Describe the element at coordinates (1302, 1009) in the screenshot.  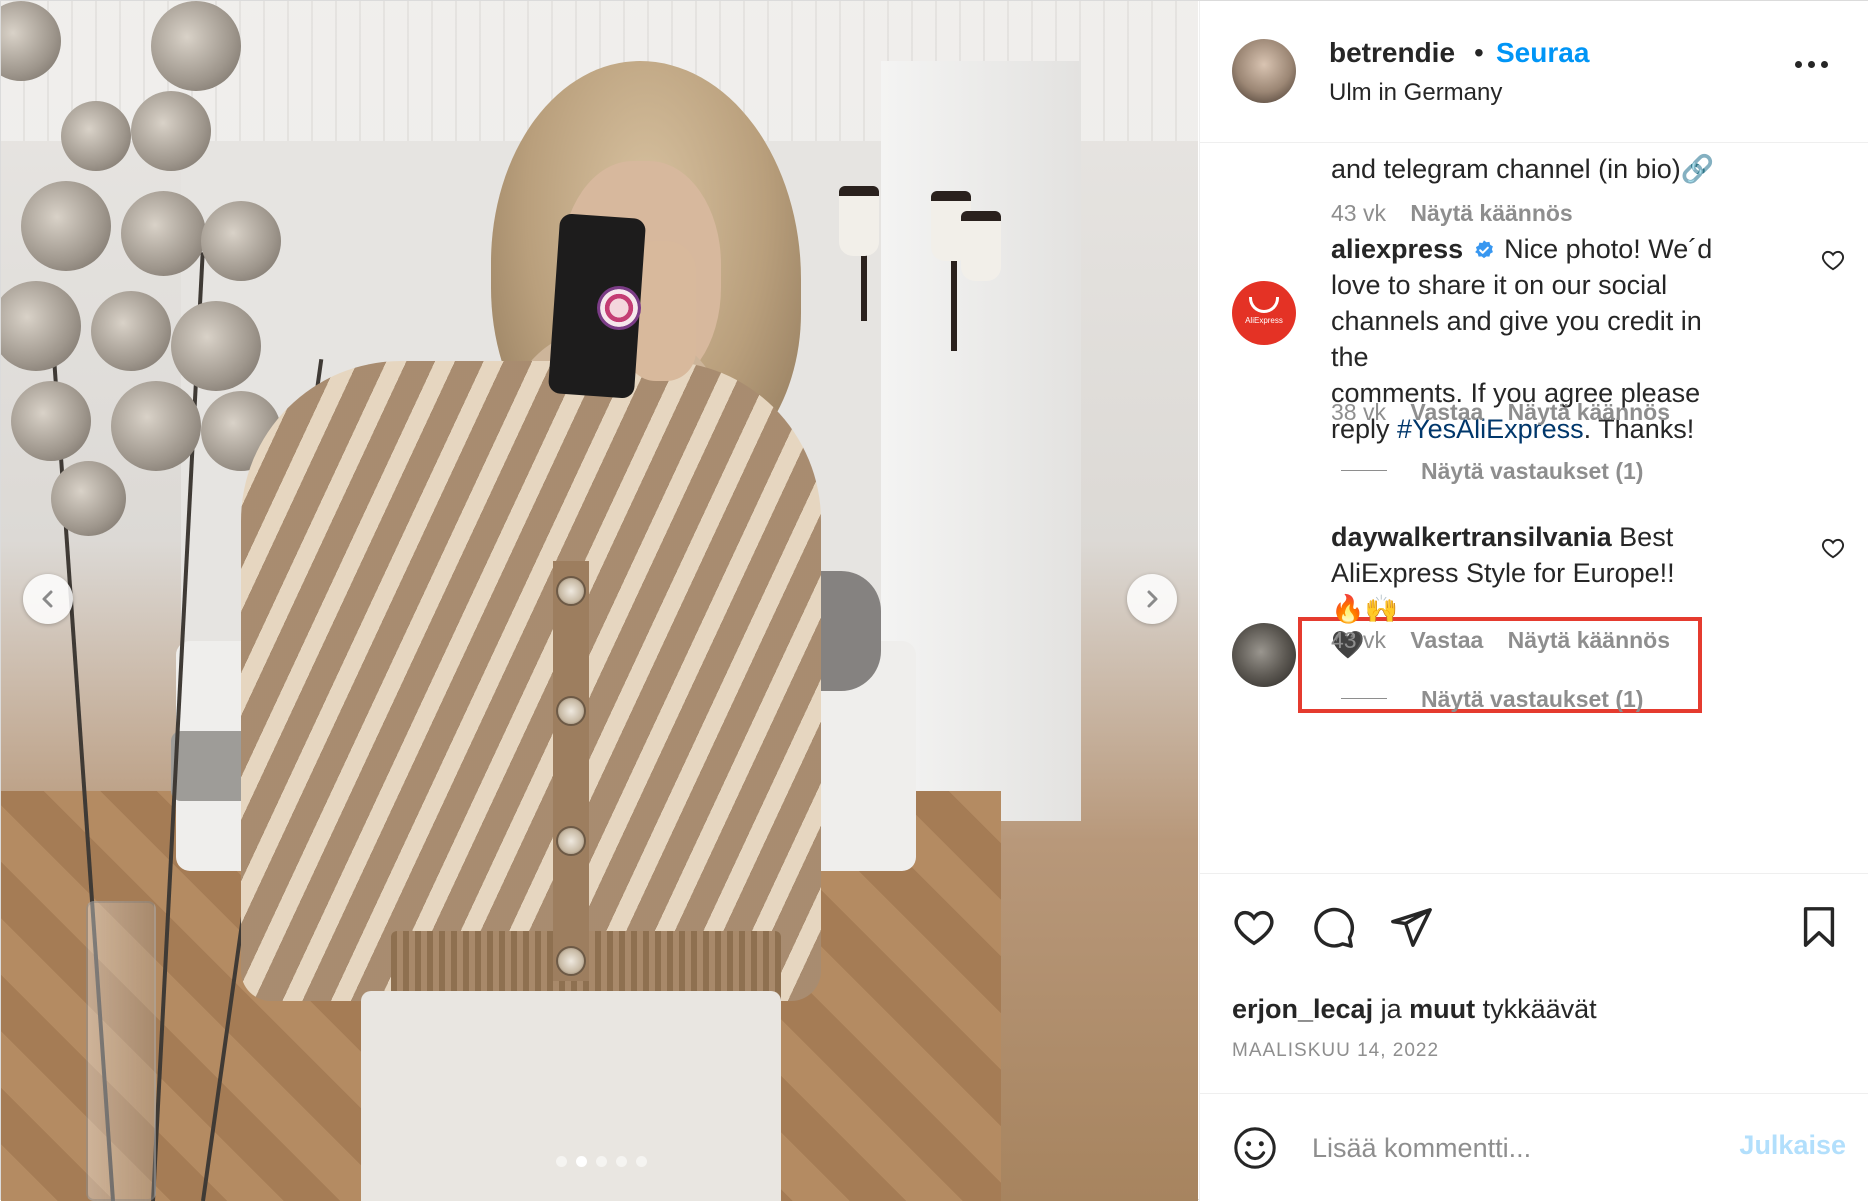
I see `liker-username: erjon_lecaj` at that location.